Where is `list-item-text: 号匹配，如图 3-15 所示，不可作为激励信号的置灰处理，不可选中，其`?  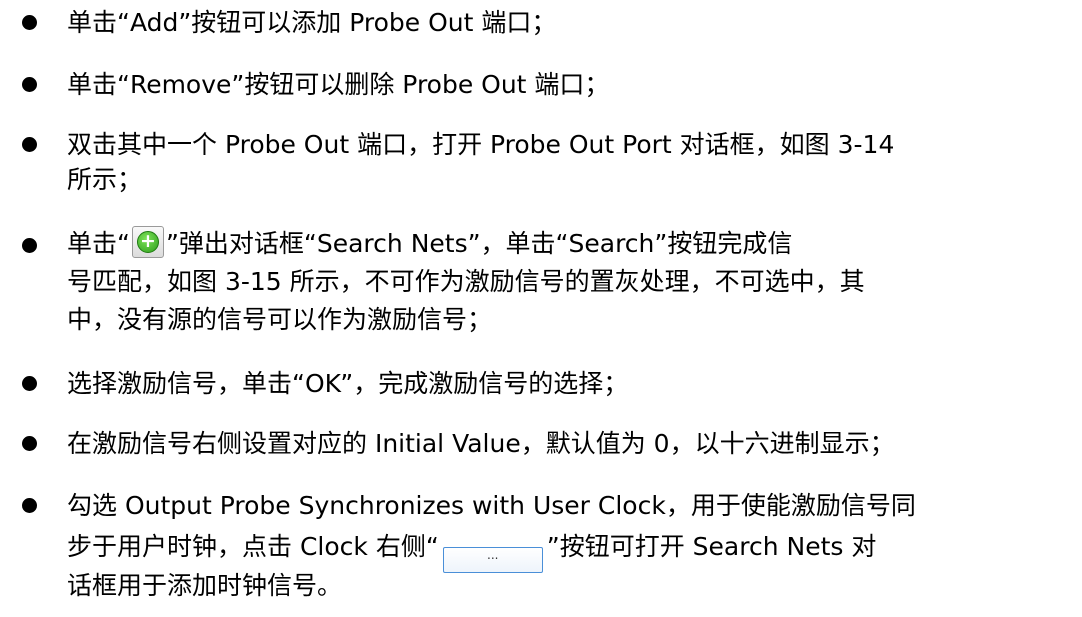 list-item-text: 号匹配，如图 3-15 所示，不可作为激励信号的置灰处理，不可选中，其 is located at coordinates (466, 281).